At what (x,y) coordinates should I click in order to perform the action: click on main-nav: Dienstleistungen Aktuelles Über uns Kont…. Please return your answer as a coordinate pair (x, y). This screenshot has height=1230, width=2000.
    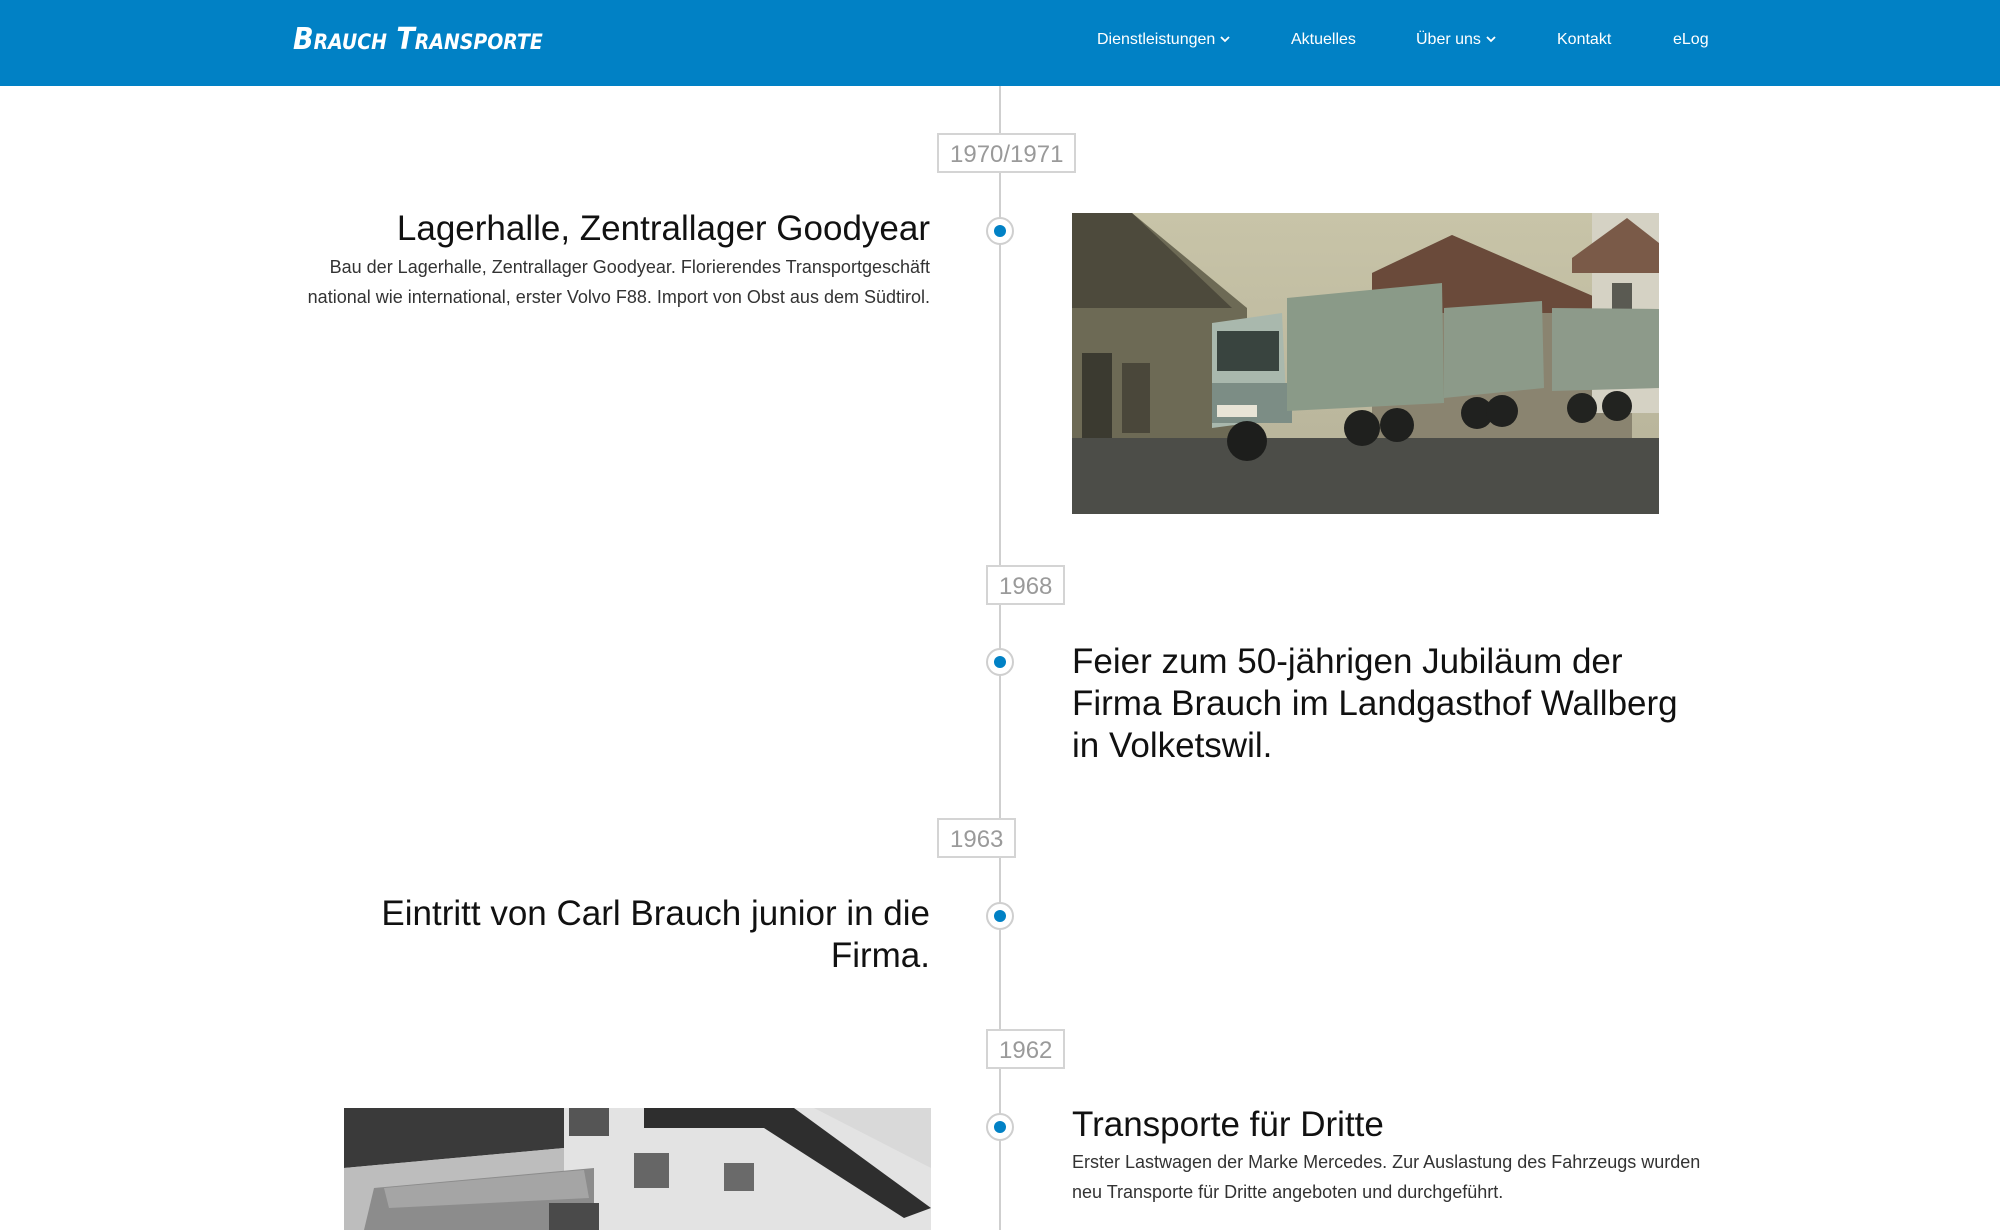
    Looking at the image, I should click on (1000, 43).